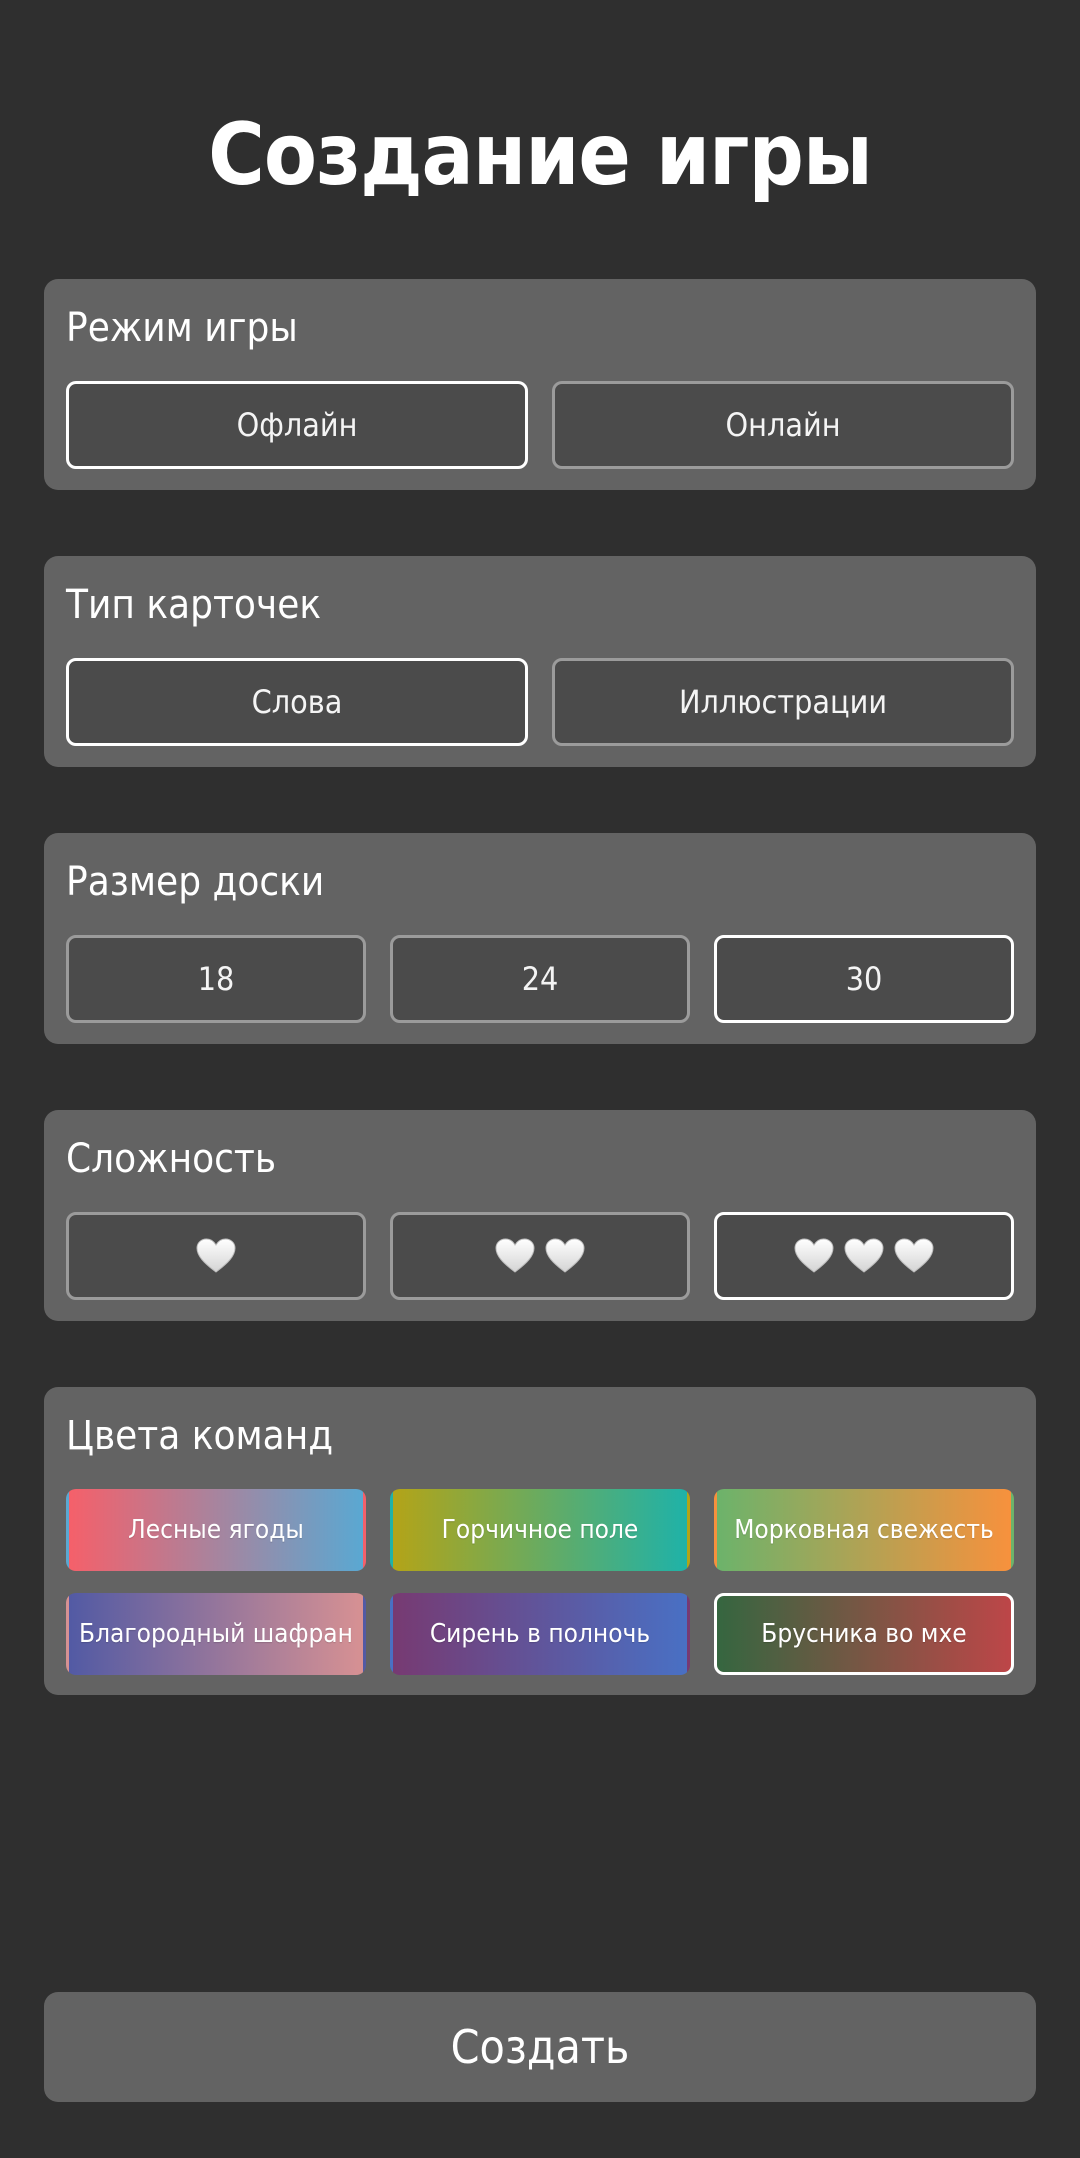 The image size is (1080, 2158). What do you see at coordinates (540, 2047) in the screenshot?
I see `create-button: Создать` at bounding box center [540, 2047].